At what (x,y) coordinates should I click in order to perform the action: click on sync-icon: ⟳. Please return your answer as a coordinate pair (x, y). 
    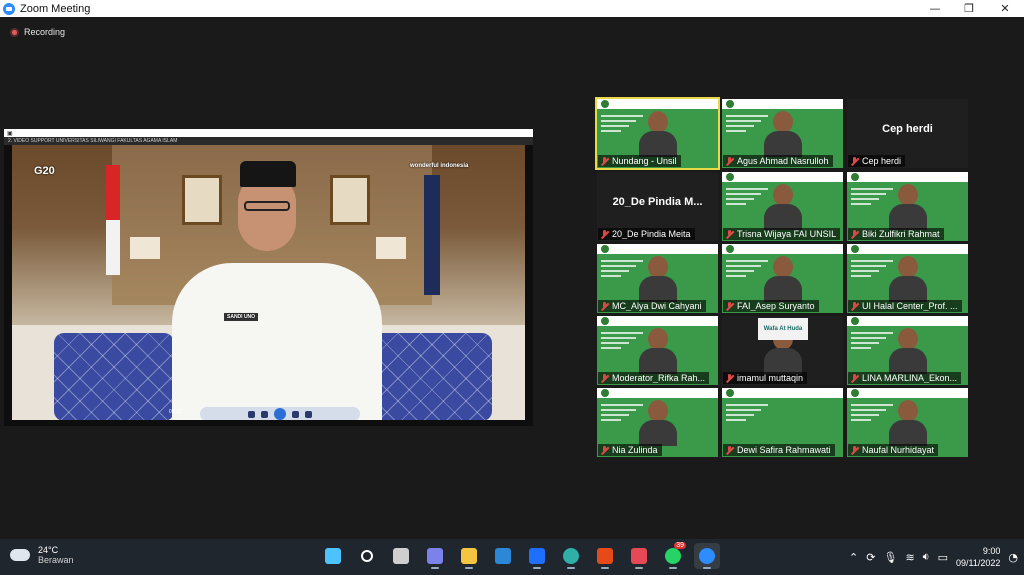
    Looking at the image, I should click on (870, 557).